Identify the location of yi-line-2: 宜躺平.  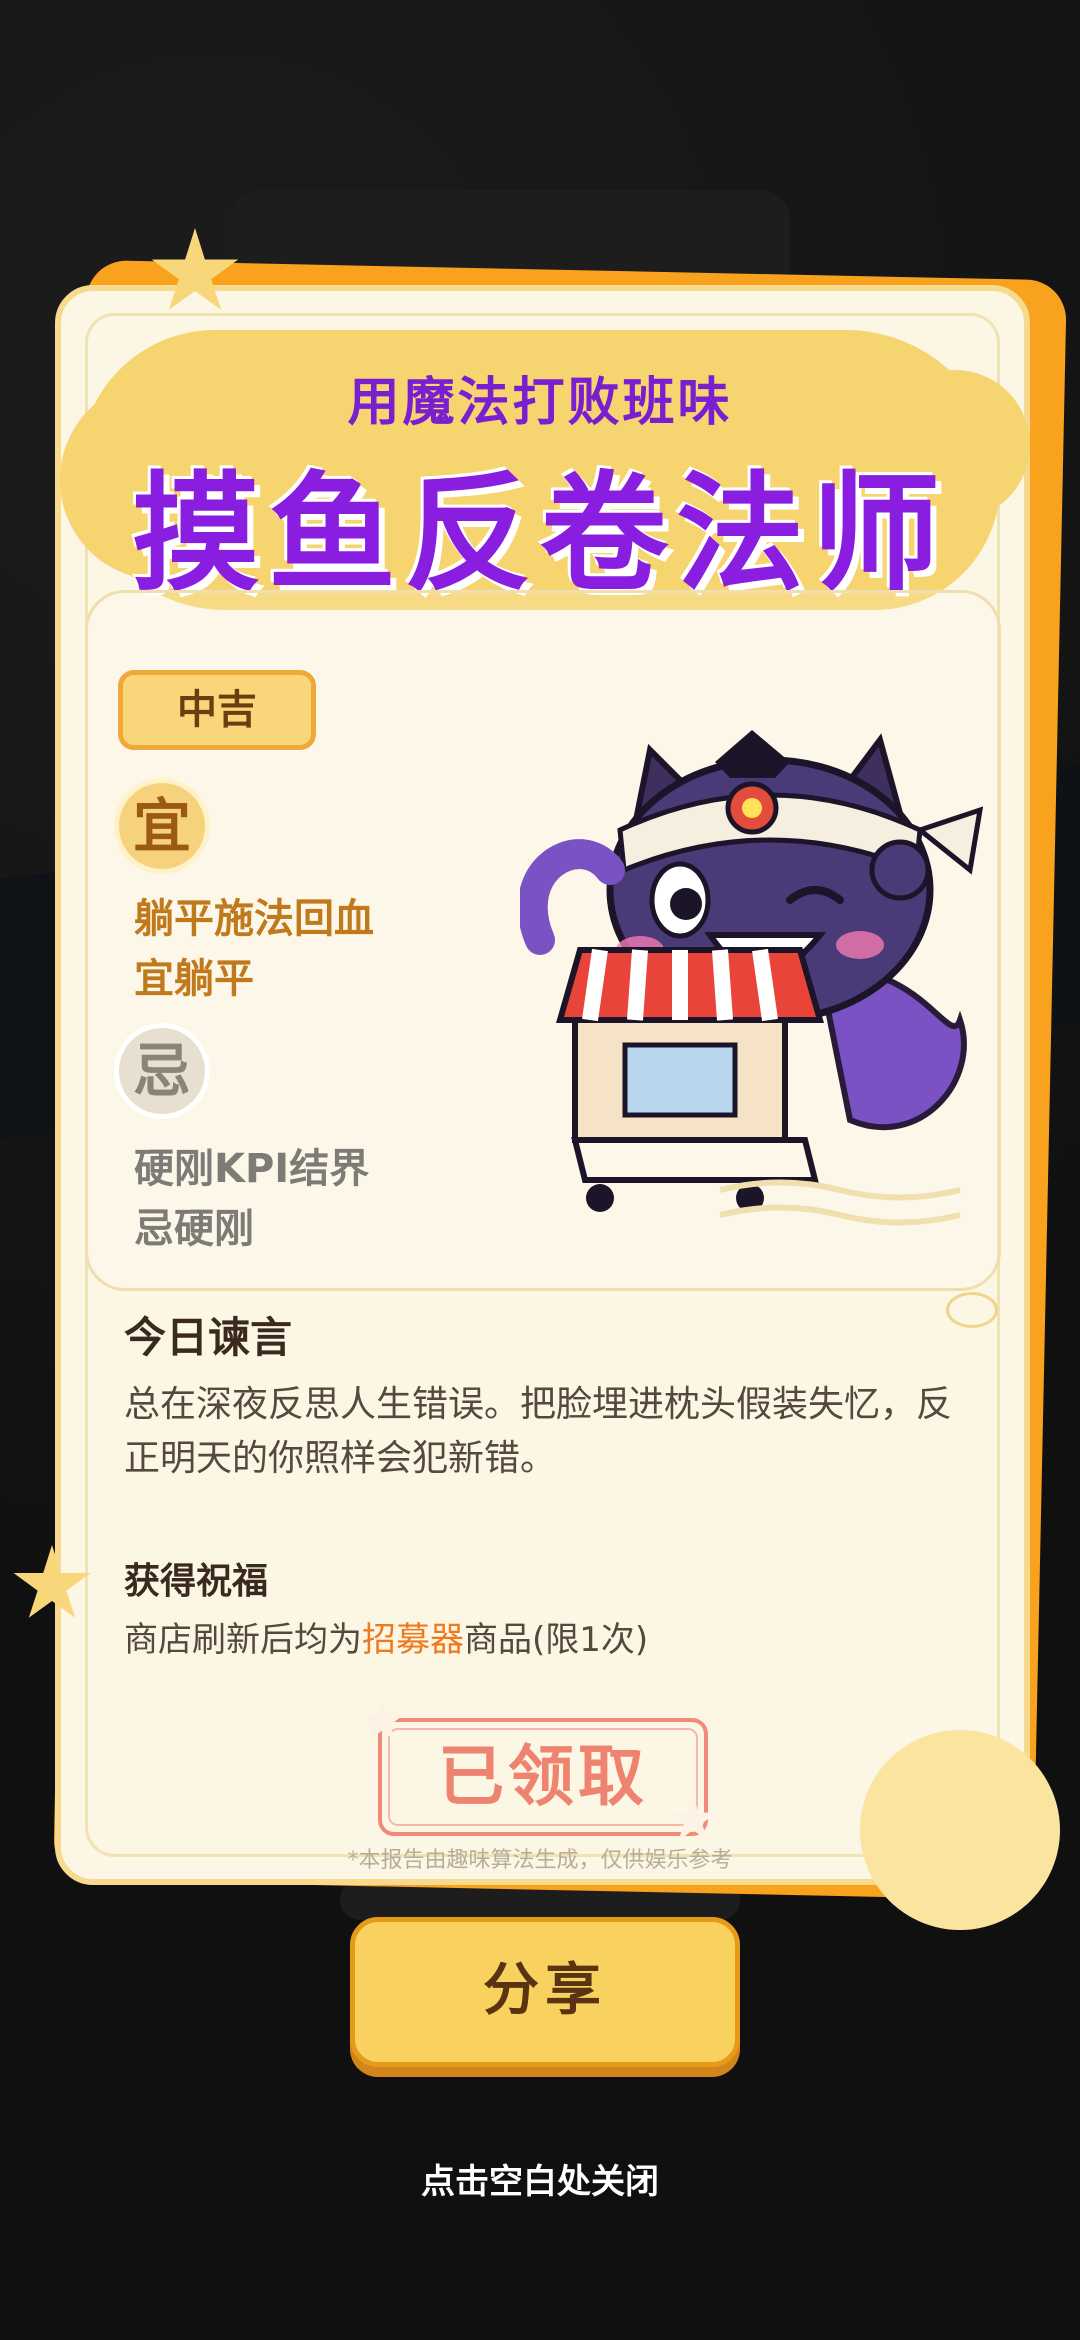
(194, 979).